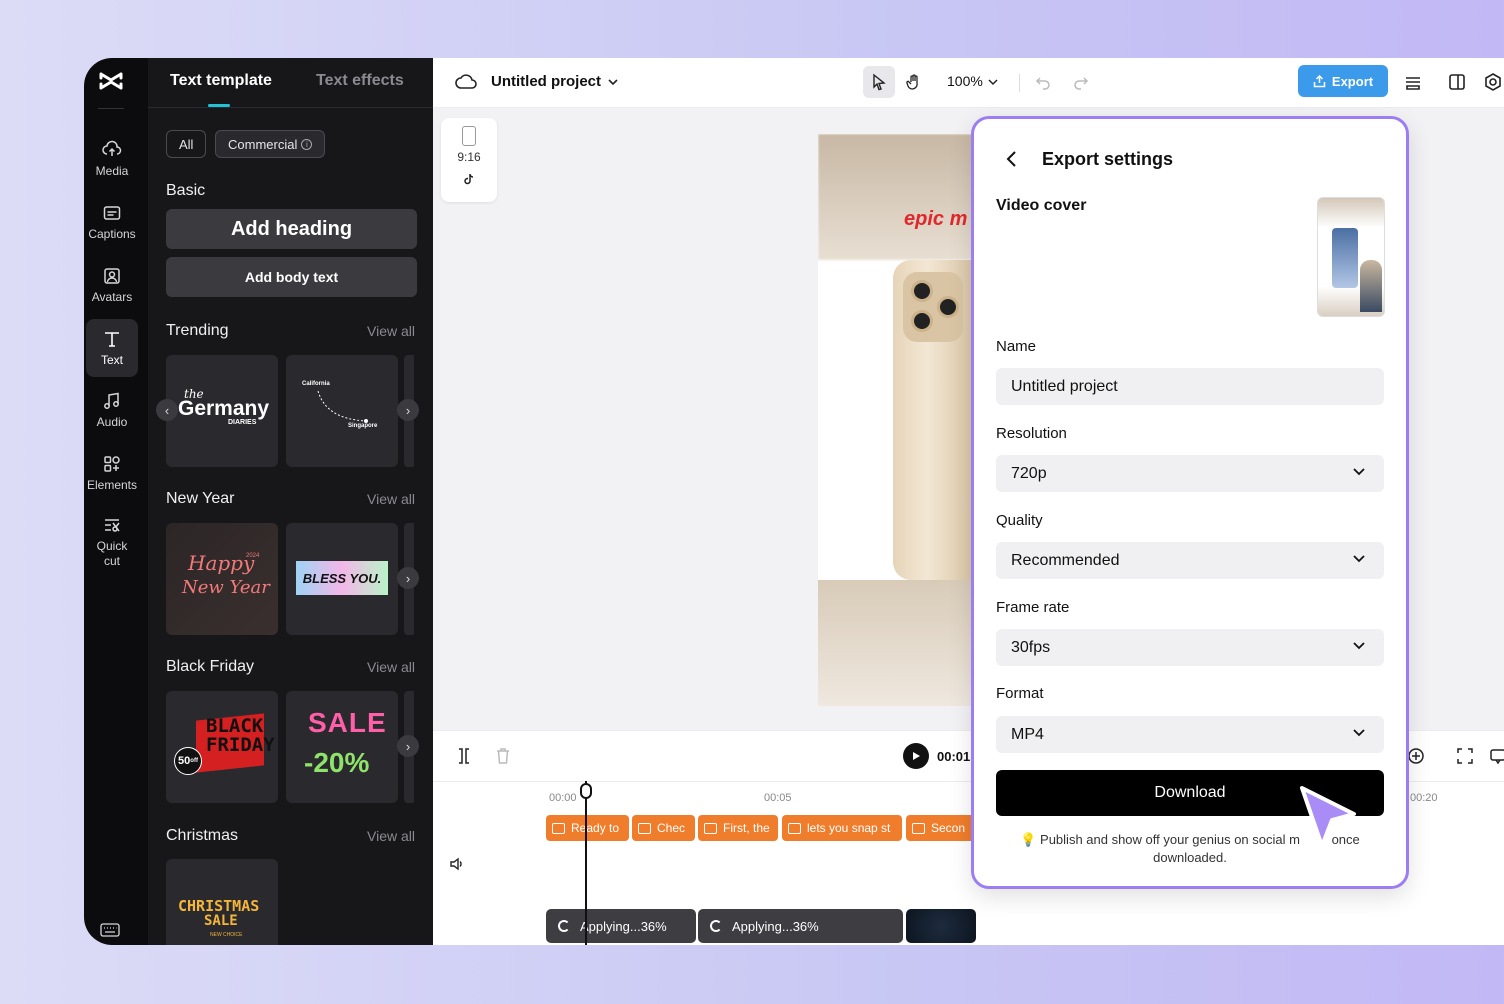 The image size is (1504, 1004). What do you see at coordinates (941, 926) in the screenshot?
I see `overlay-clip` at bounding box center [941, 926].